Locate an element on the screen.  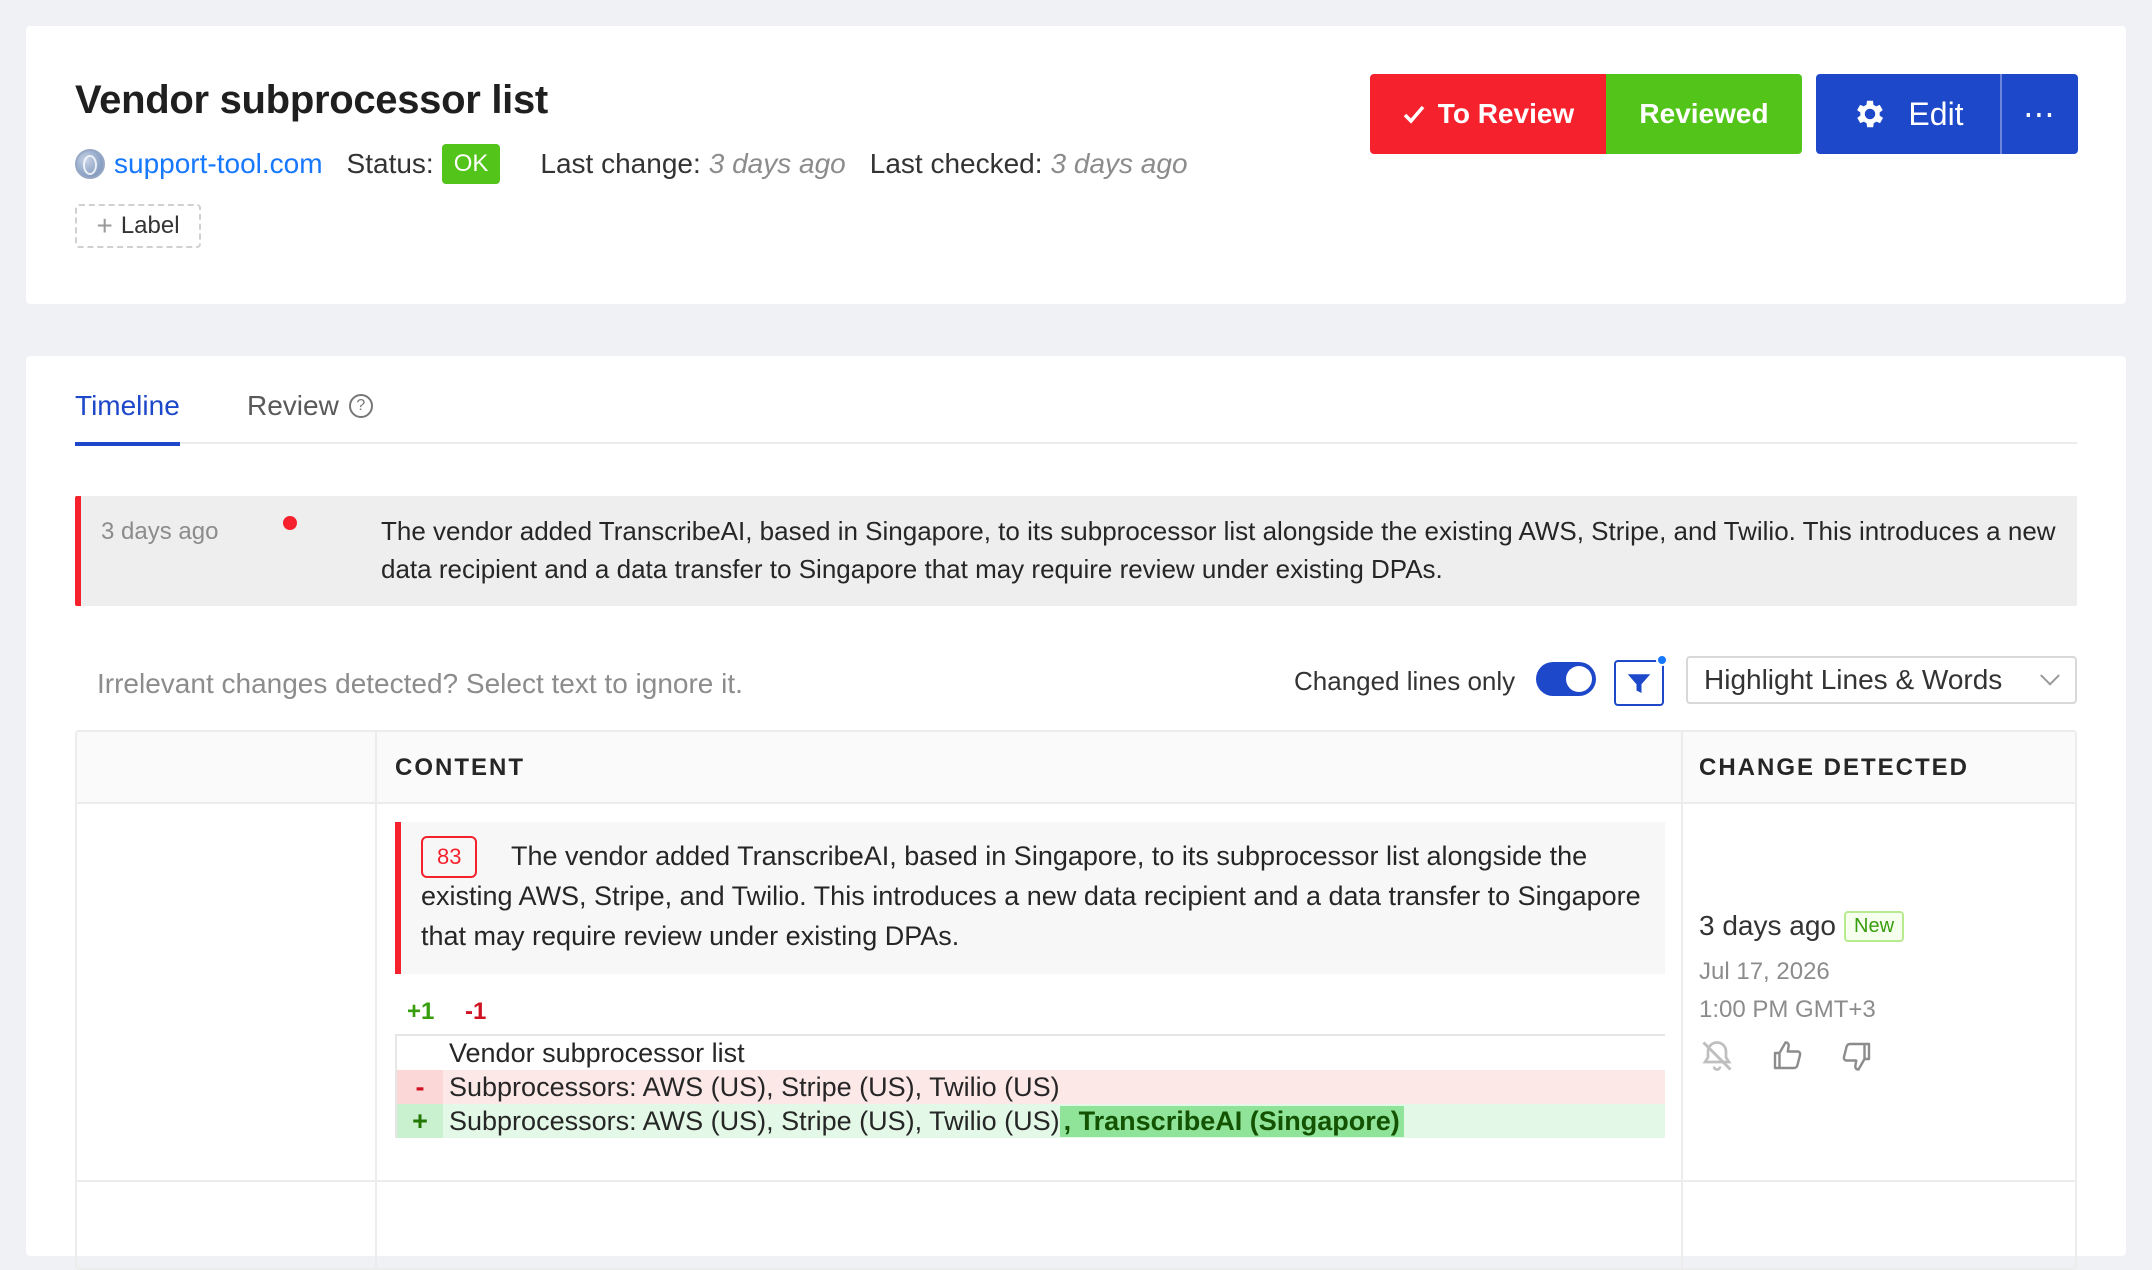
edit-group: Edit ⋯ is located at coordinates (1947, 114).